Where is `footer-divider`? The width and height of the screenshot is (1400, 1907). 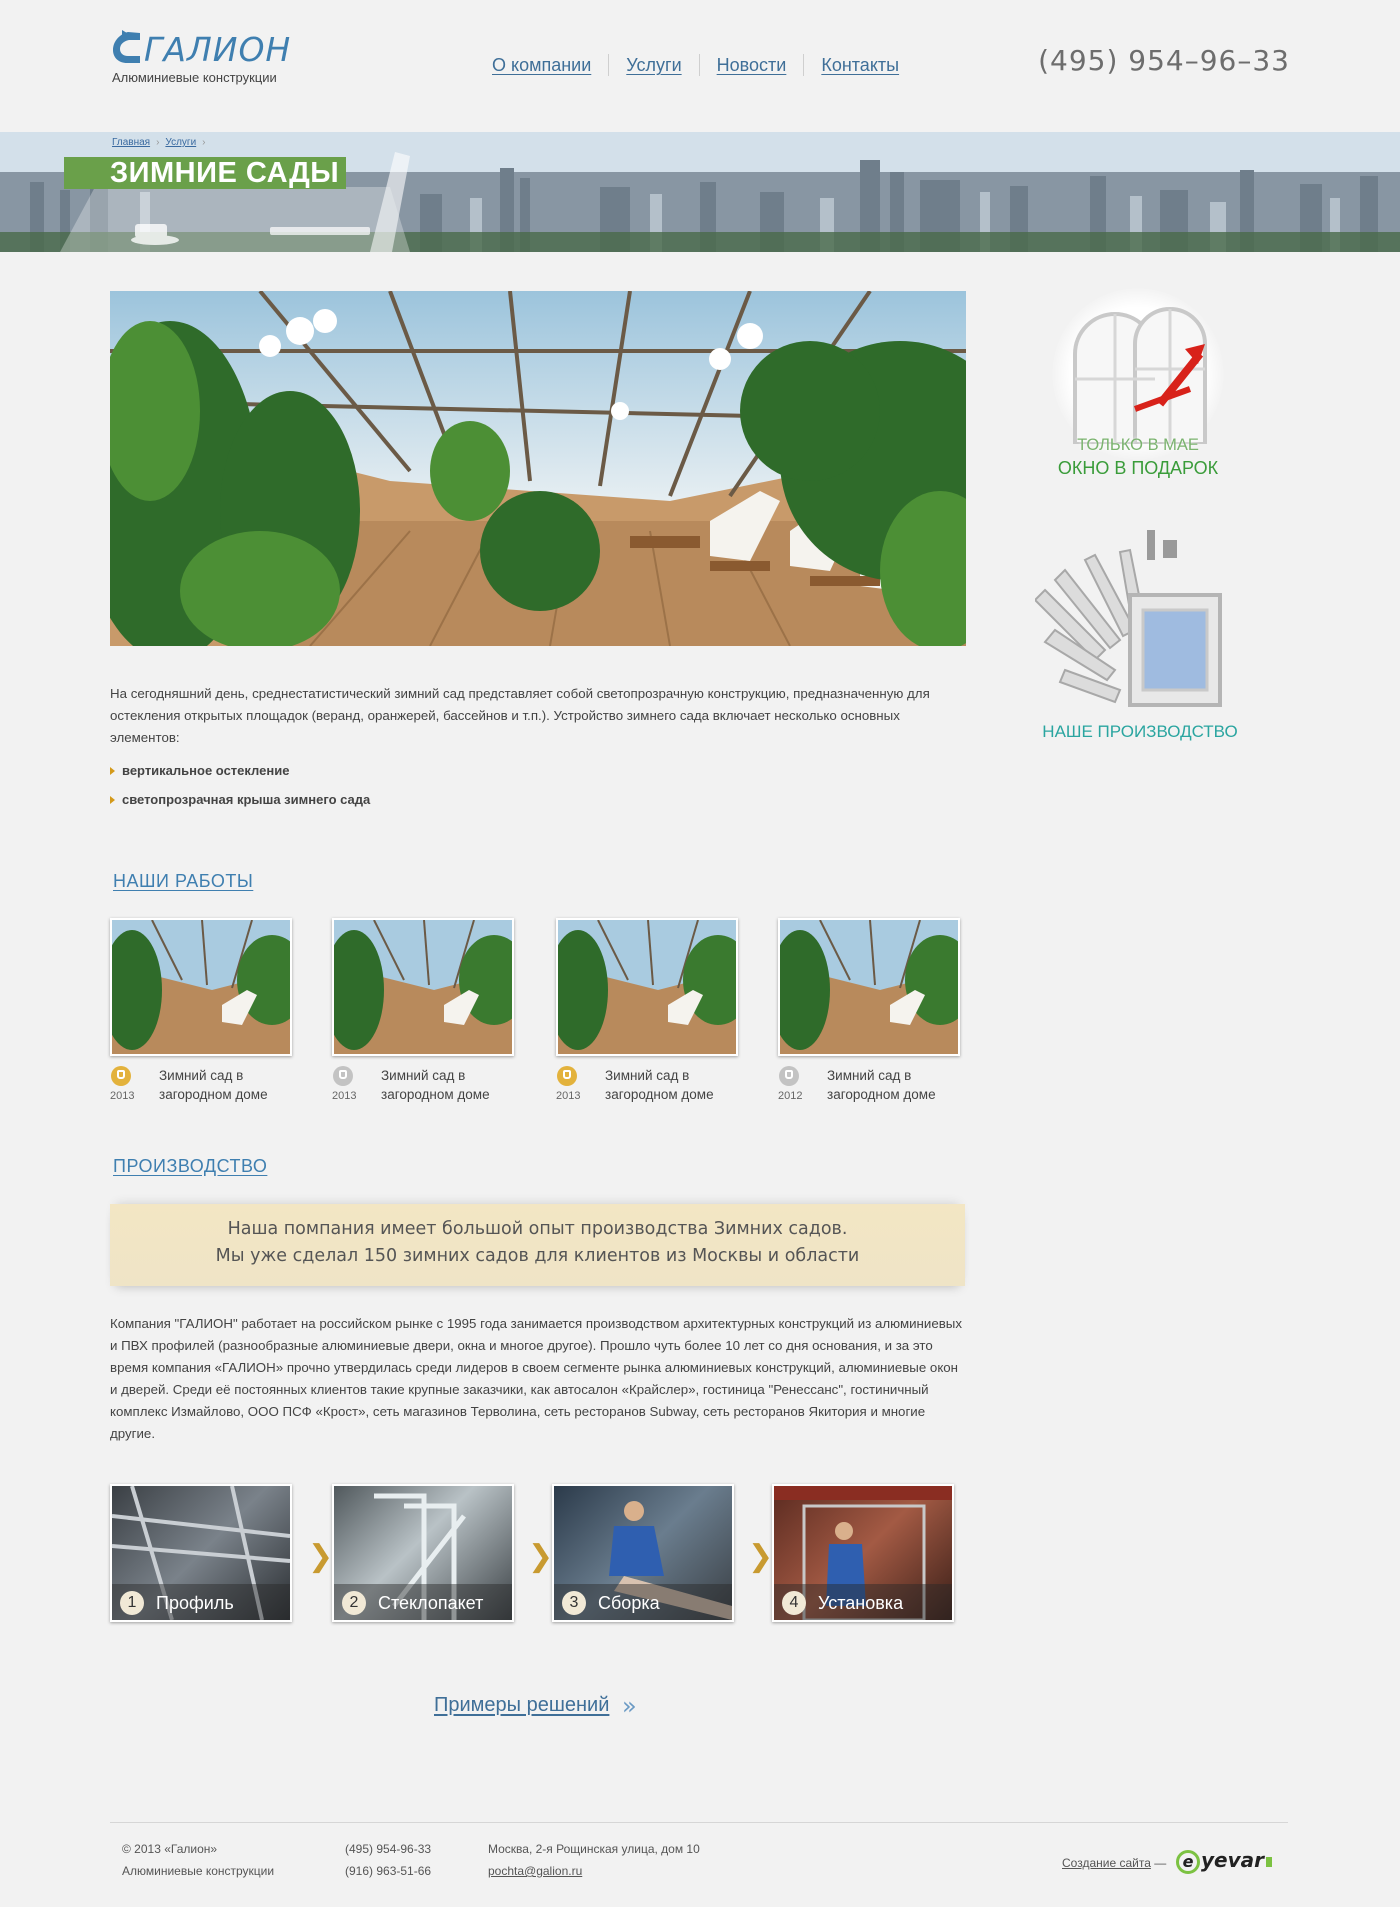
footer-divider is located at coordinates (699, 1822).